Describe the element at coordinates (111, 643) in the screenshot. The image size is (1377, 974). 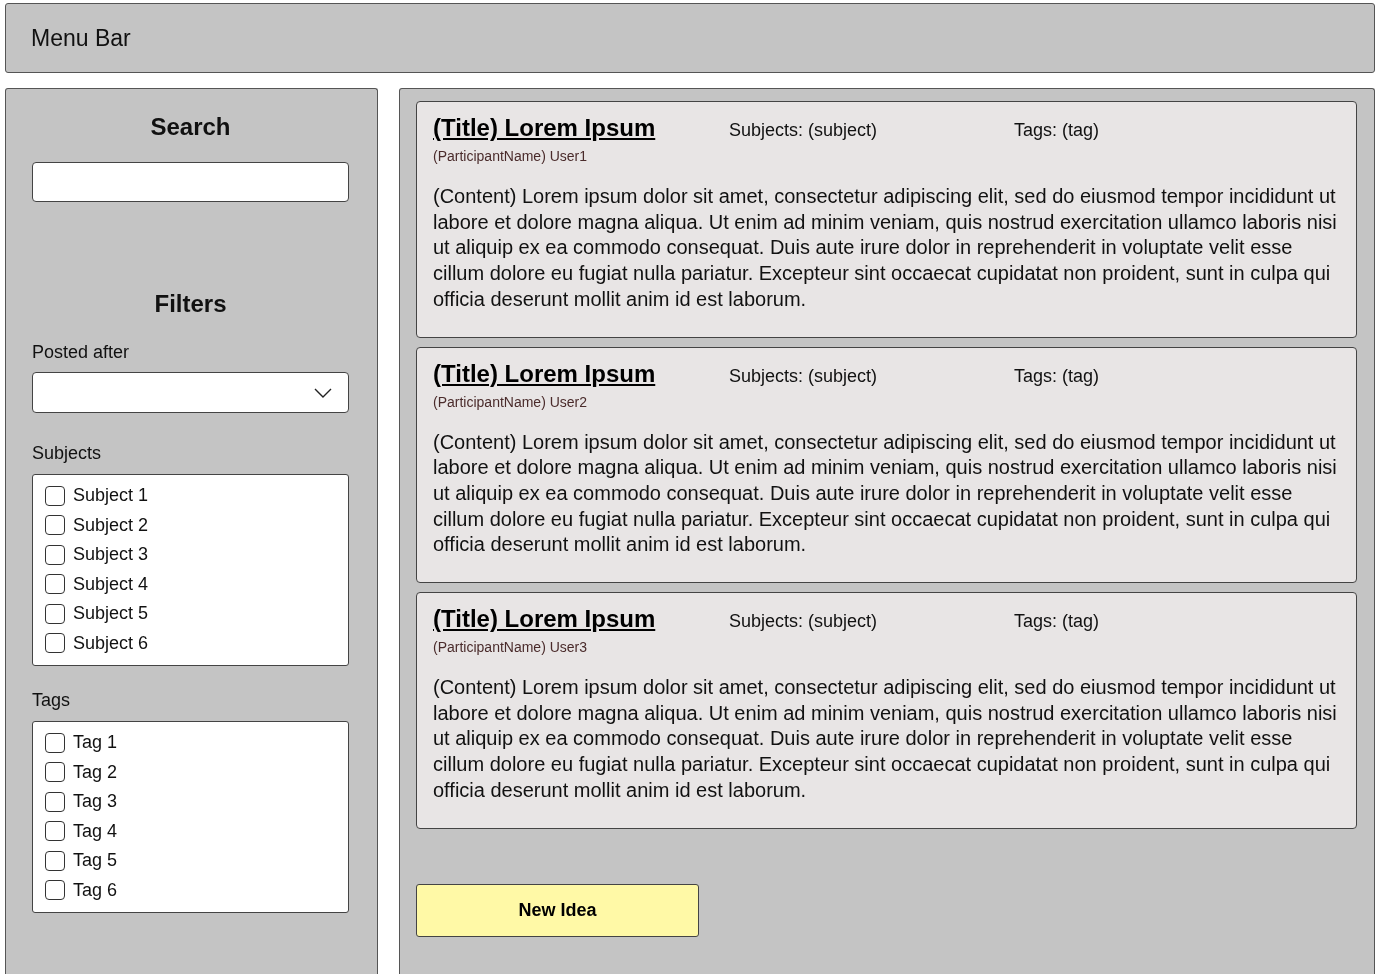
I see `checkbox-label: Subject 6` at that location.